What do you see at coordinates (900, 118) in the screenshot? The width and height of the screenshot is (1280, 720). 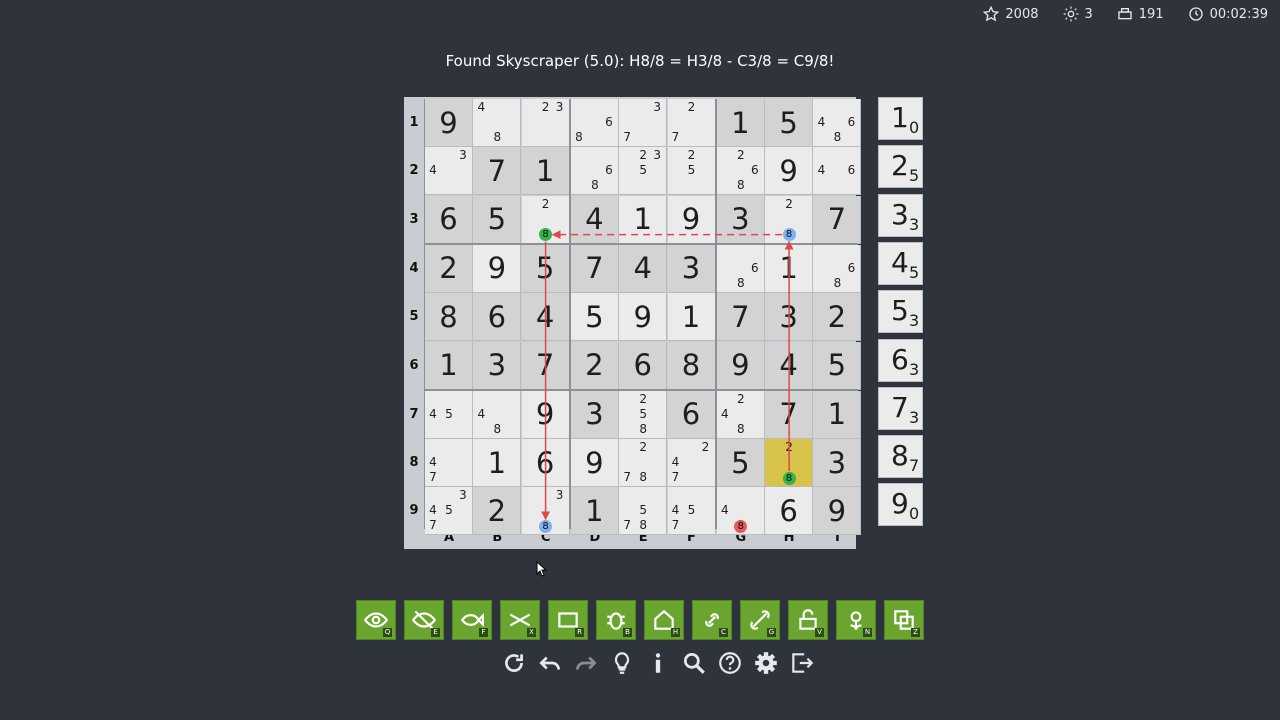 I see `number-button-1: 10` at bounding box center [900, 118].